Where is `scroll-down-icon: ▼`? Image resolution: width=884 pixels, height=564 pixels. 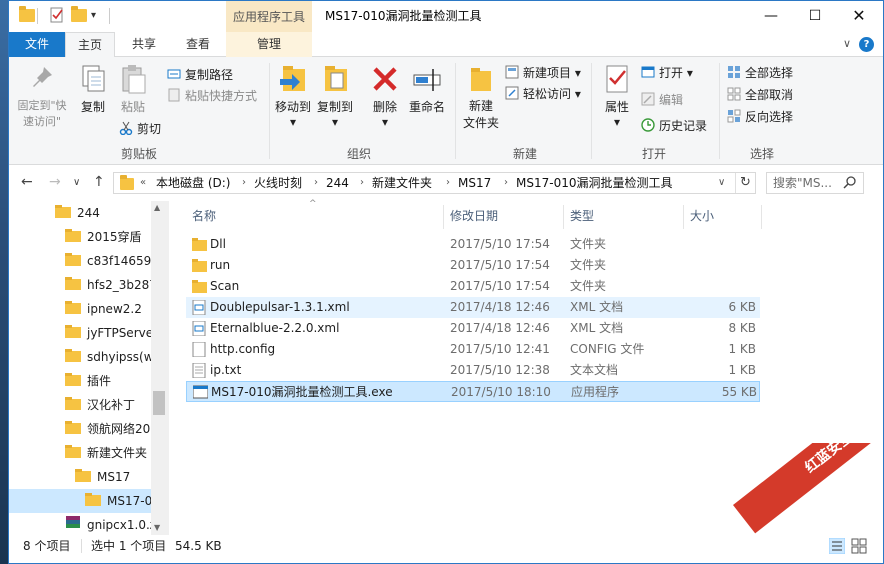
scroll-down-icon: ▼ is located at coordinates (157, 527).